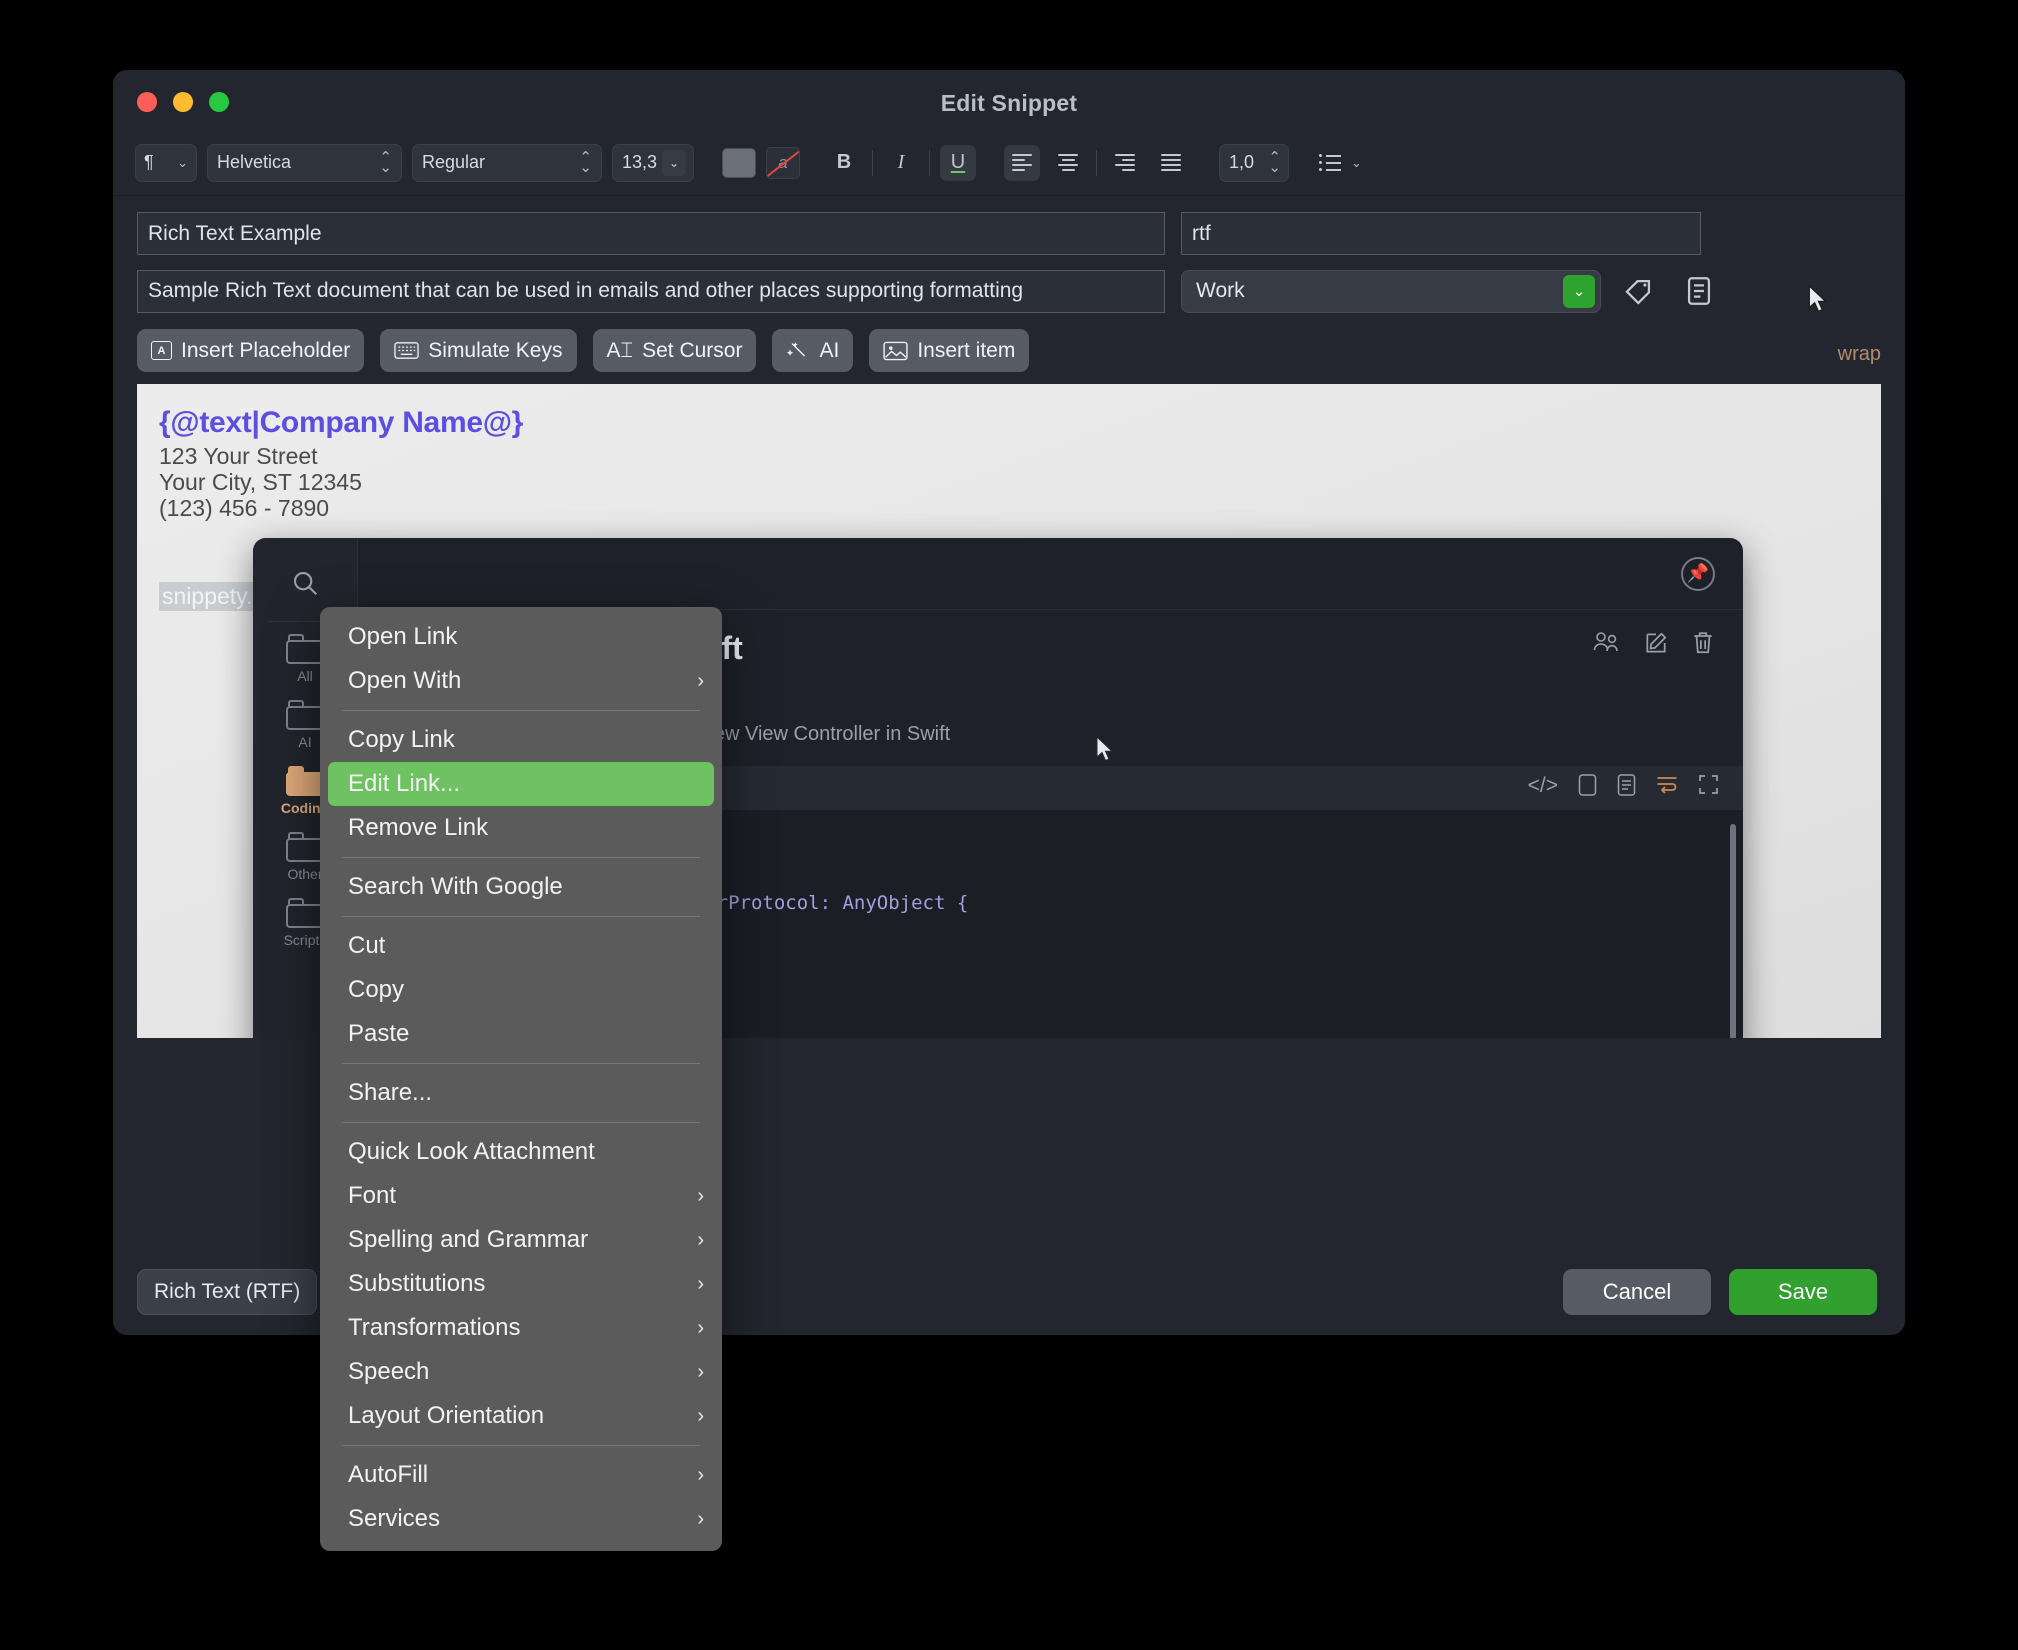 The image size is (2018, 1650). I want to click on menu-item-label: Speech, so click(389, 1371).